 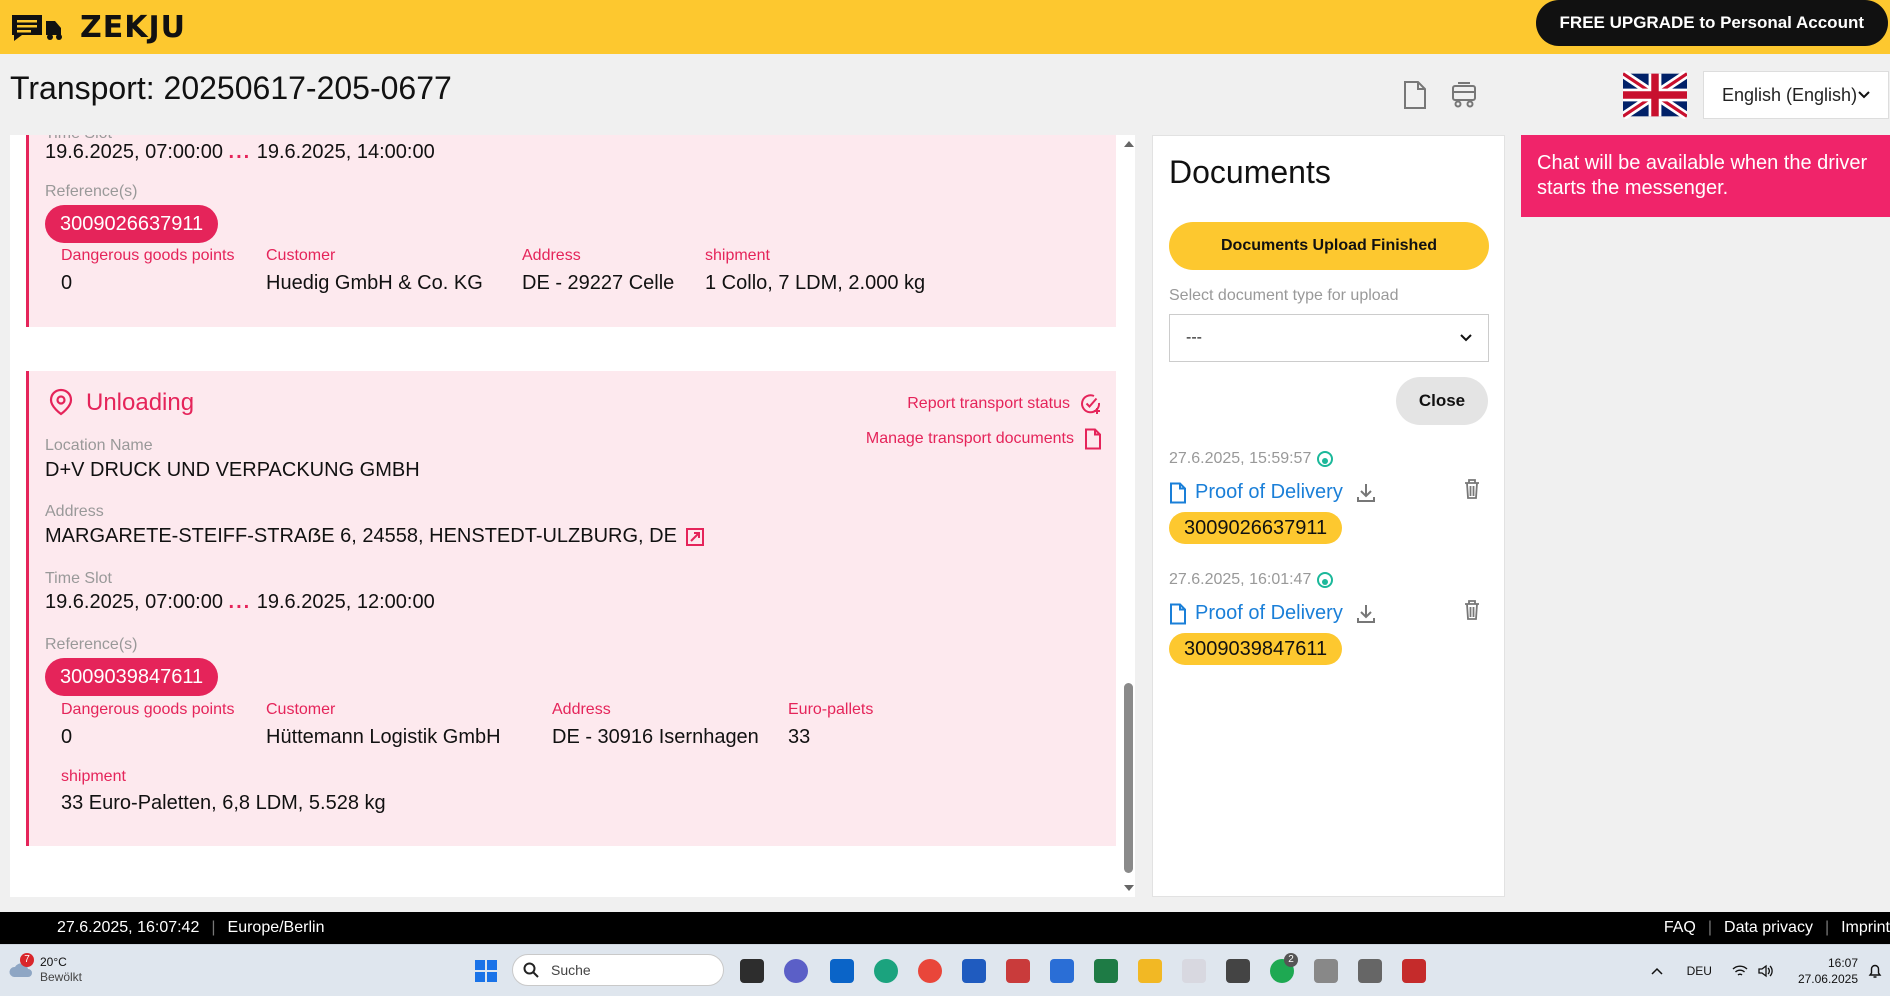 What do you see at coordinates (1194, 971) in the screenshot?
I see `snipping-tool-icon` at bounding box center [1194, 971].